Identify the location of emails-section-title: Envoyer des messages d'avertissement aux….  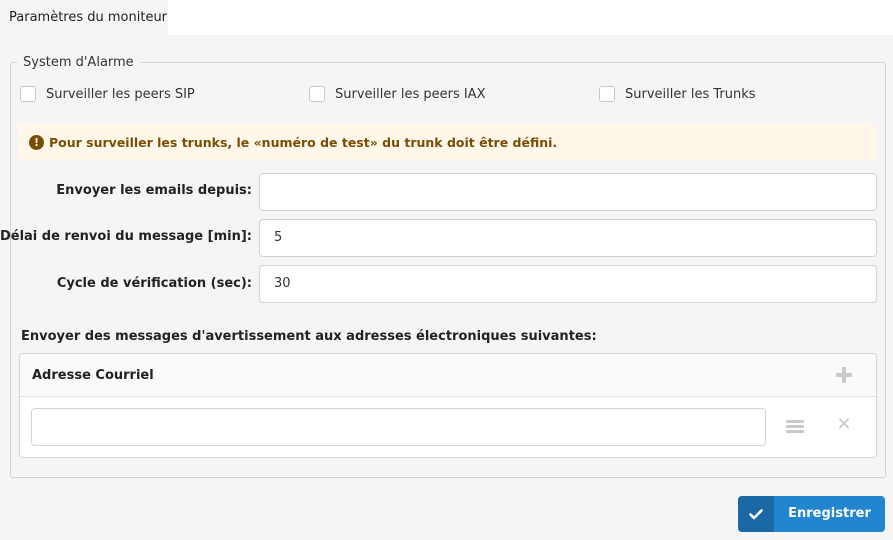
(309, 336).